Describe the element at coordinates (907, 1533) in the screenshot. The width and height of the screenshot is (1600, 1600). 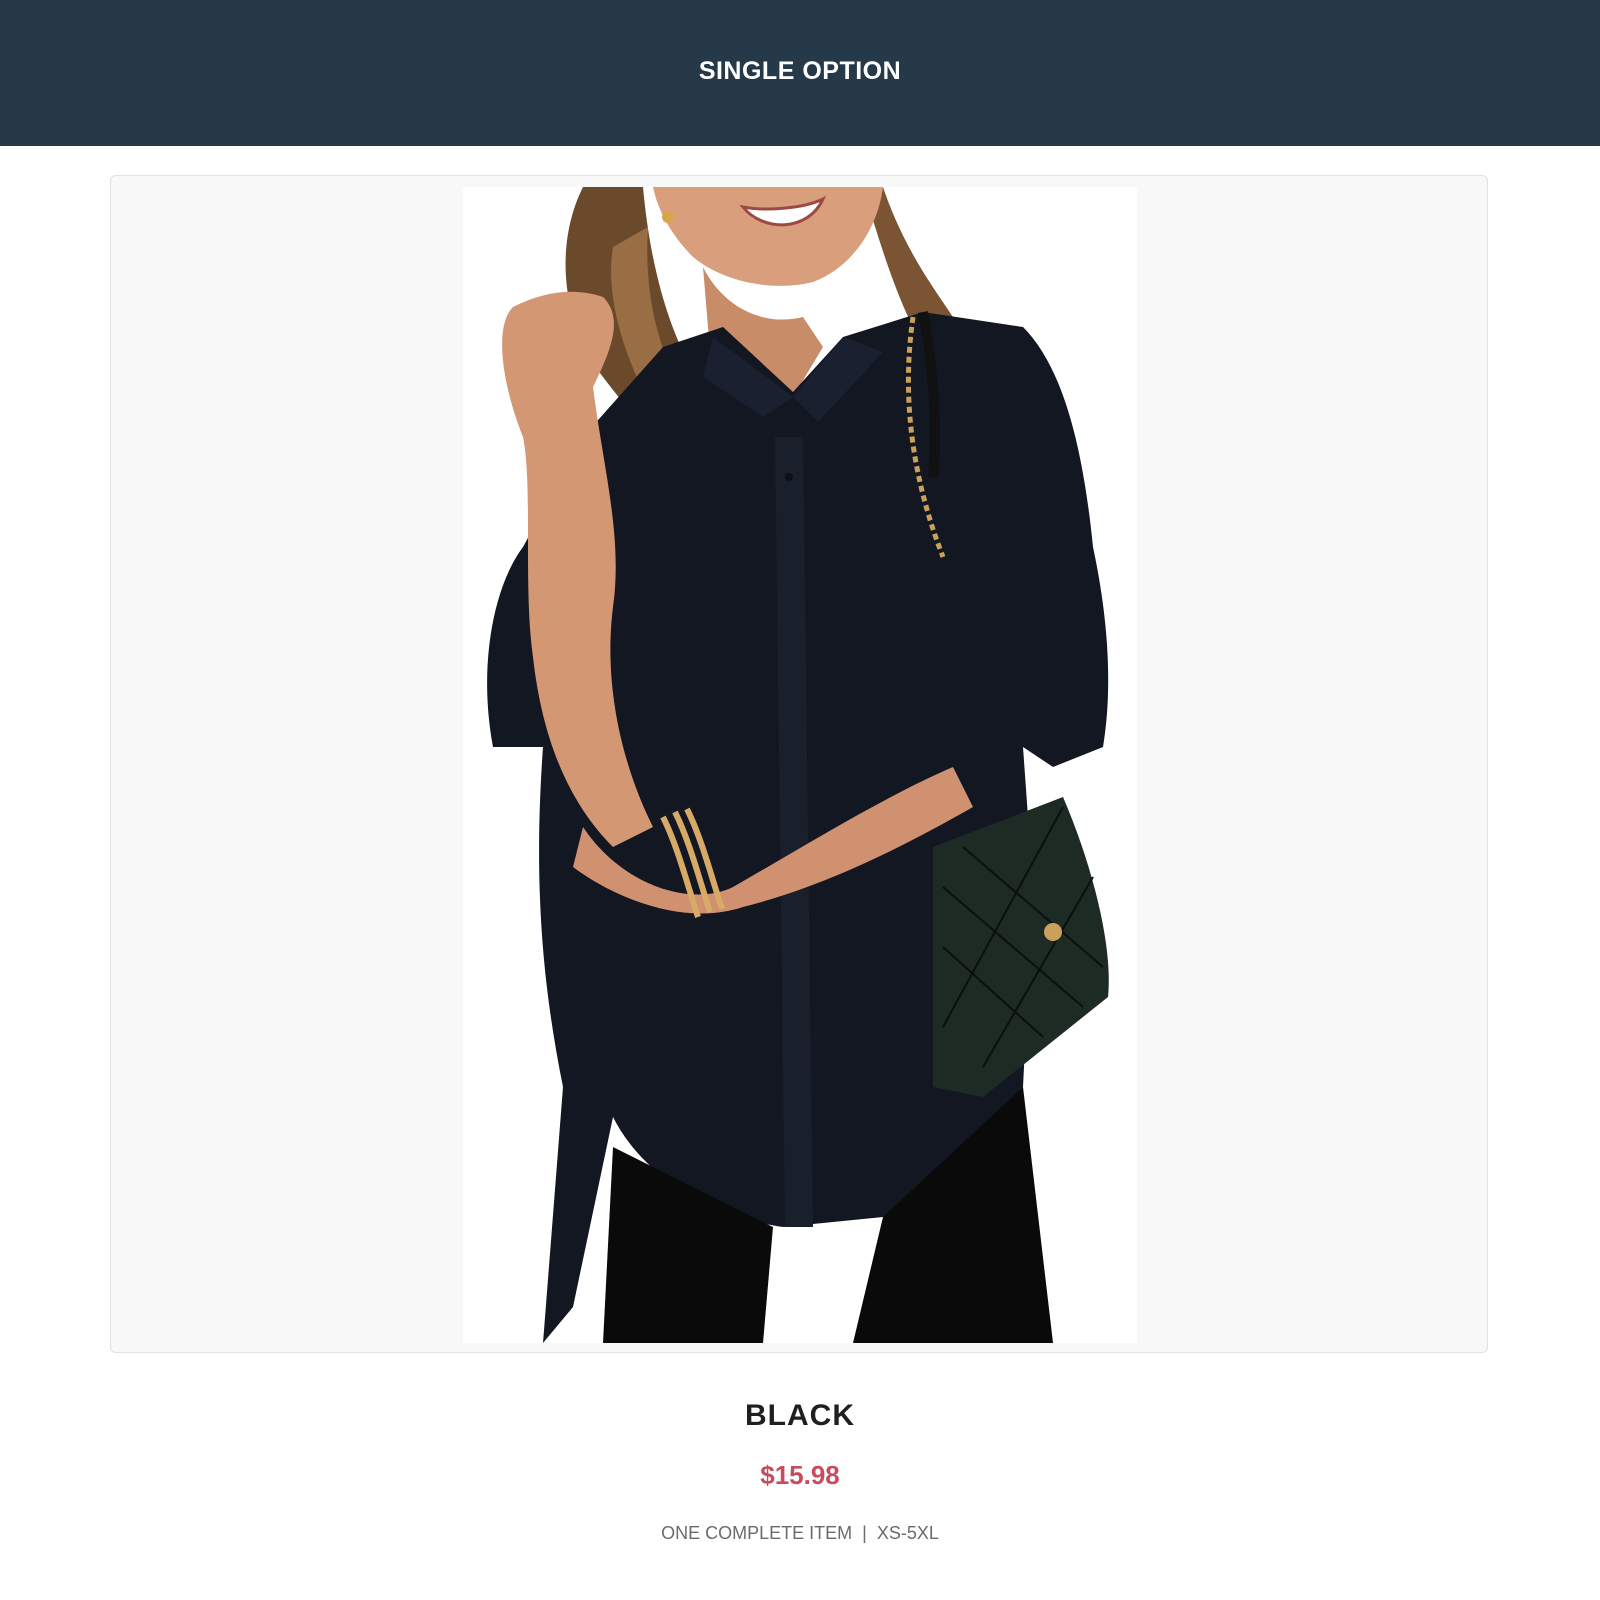
I see `size-range-label: XS-5XL` at that location.